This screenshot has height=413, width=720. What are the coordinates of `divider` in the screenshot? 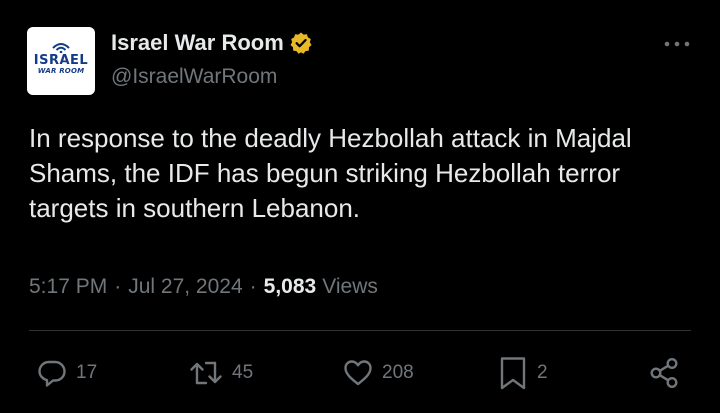 It's located at (360, 330).